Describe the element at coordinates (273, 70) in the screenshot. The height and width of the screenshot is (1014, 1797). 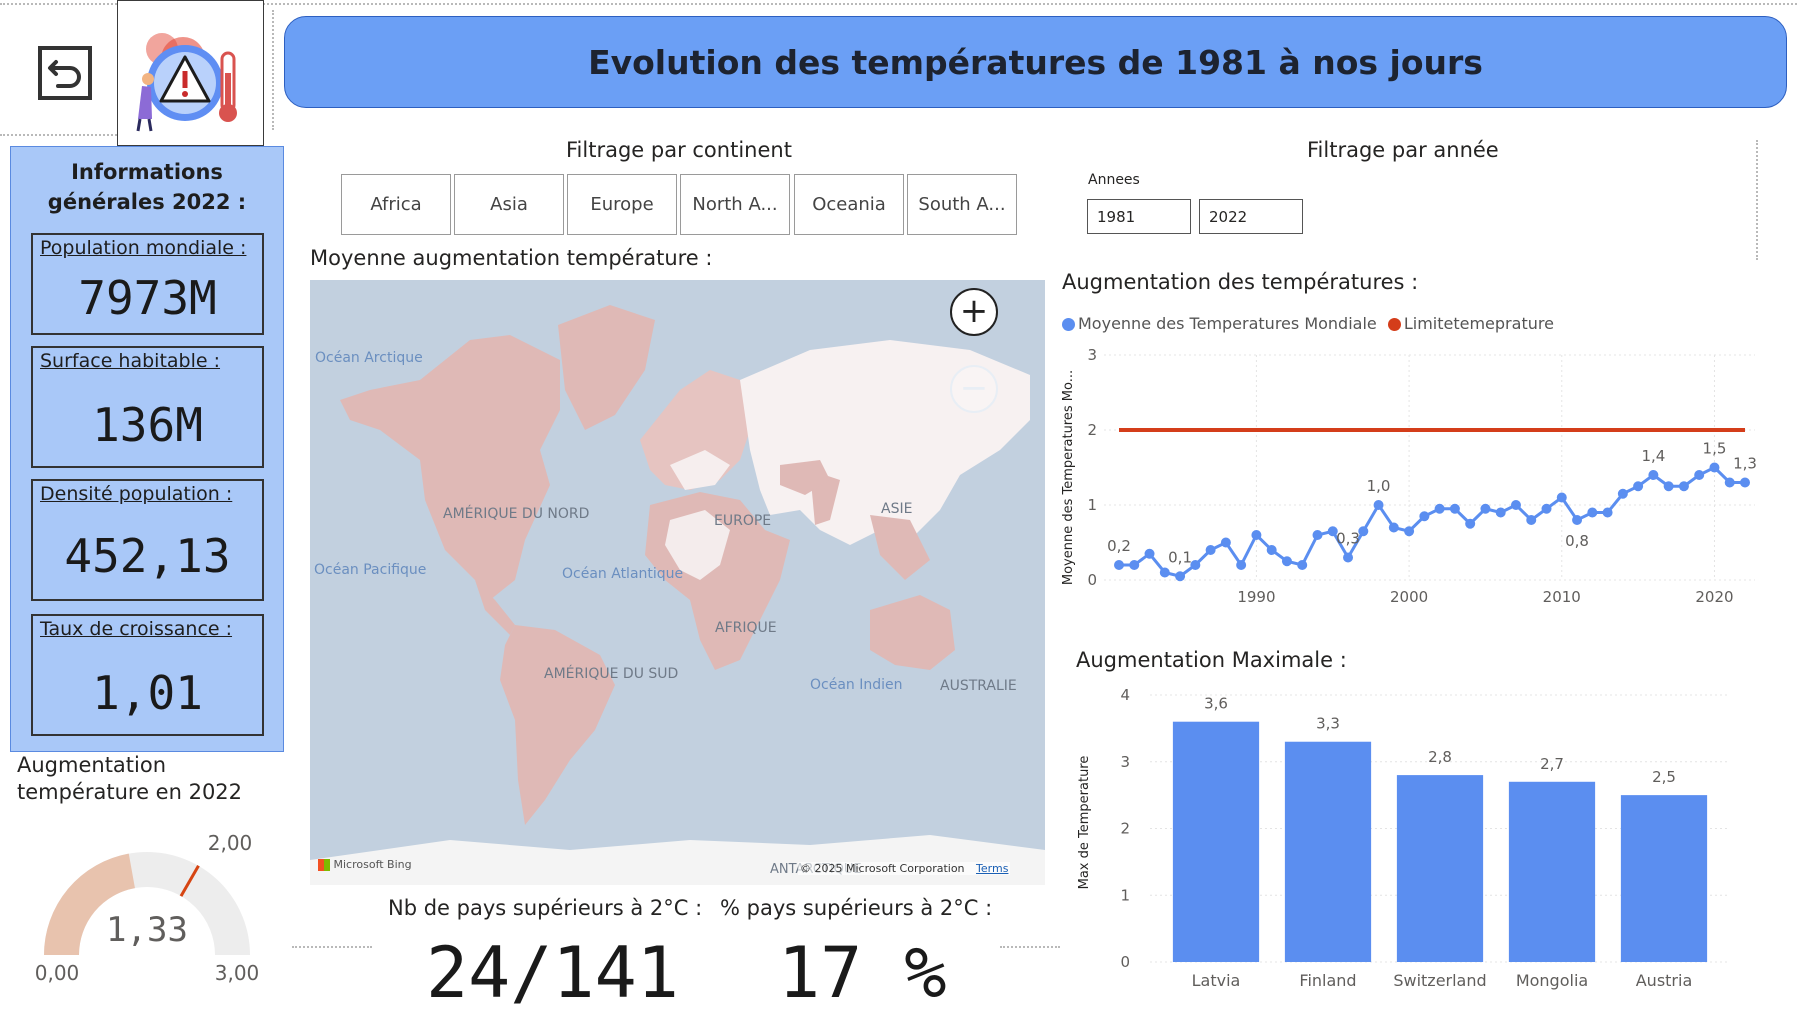
I see `header-dotted-divider` at that location.